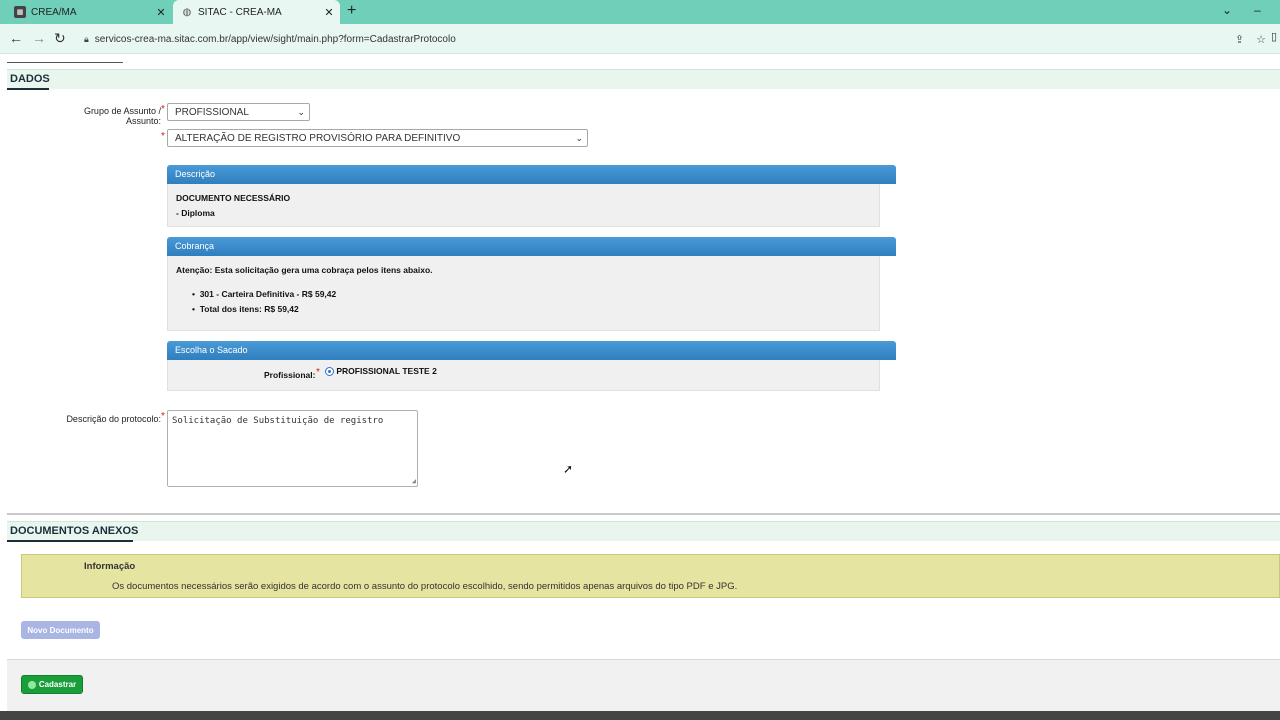  Describe the element at coordinates (531, 174) in the screenshot. I see `descricao-box-header: Descrição` at that location.